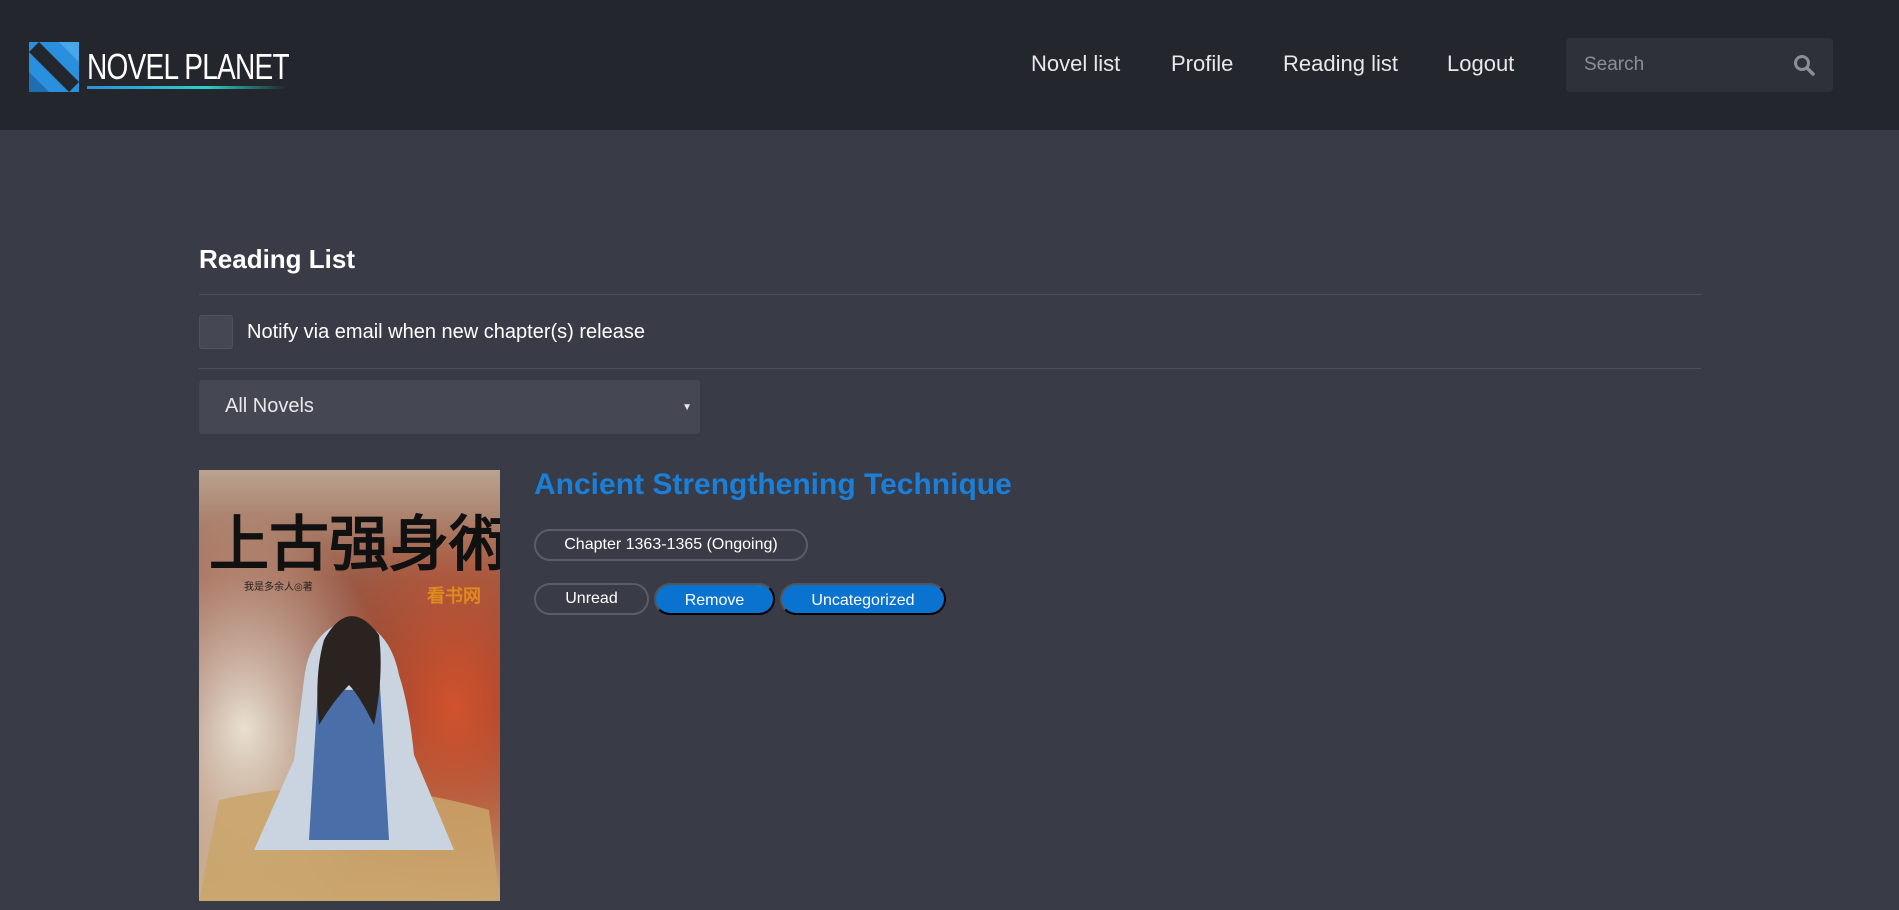 The height and width of the screenshot is (910, 1899). Describe the element at coordinates (591, 599) in the screenshot. I see `unread-button: Unread` at that location.